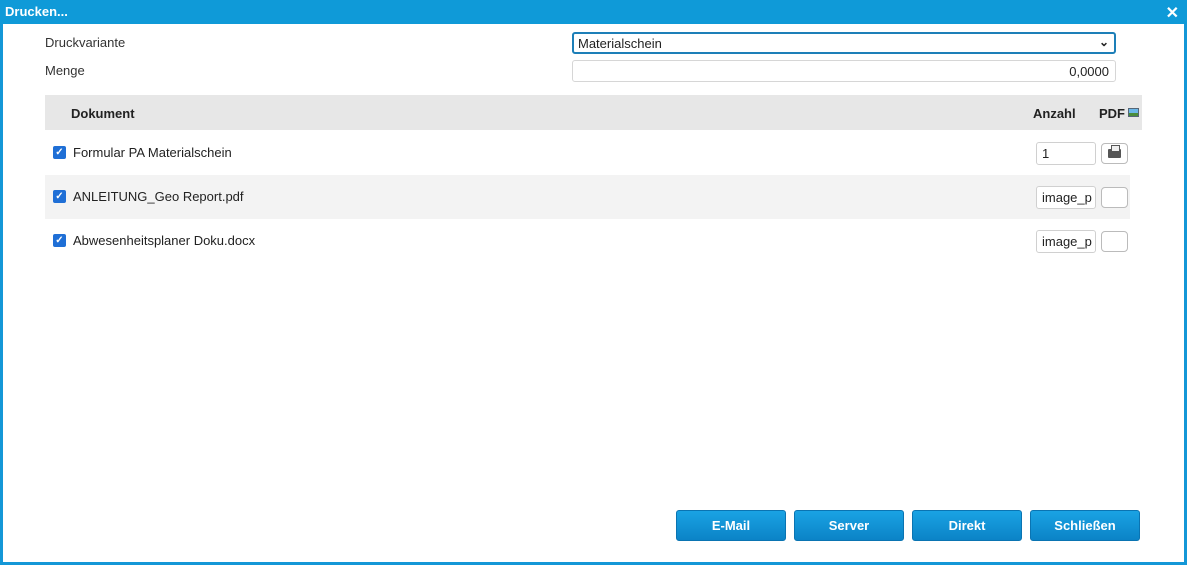 The image size is (1187, 565). I want to click on menge-input: 0,0000, so click(844, 71).